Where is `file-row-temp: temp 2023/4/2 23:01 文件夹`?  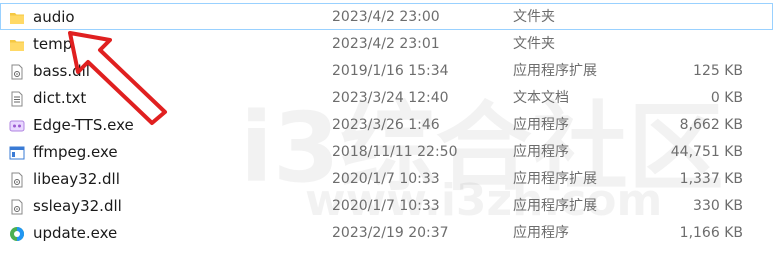 file-row-temp: temp 2023/4/2 23:01 文件夹 is located at coordinates (386, 43).